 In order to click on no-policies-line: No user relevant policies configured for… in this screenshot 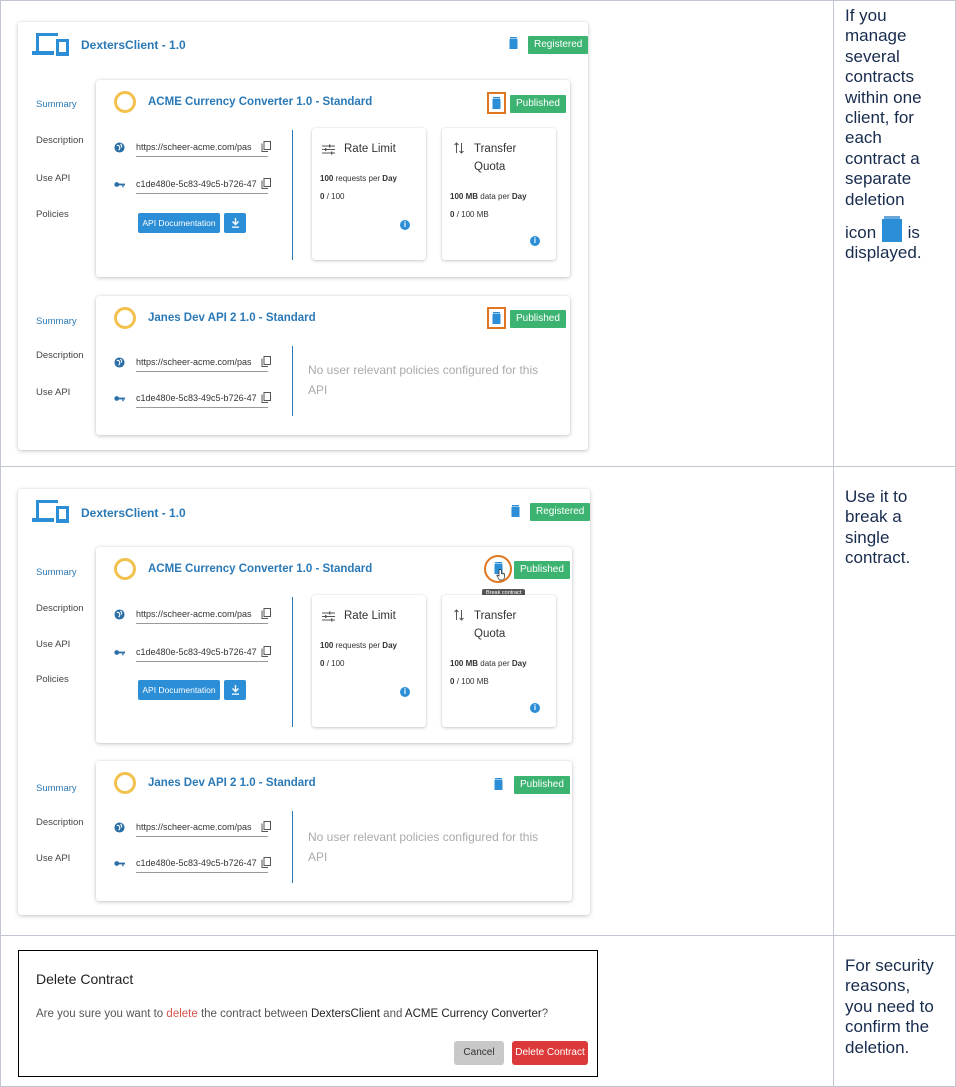, I will do `click(423, 837)`.